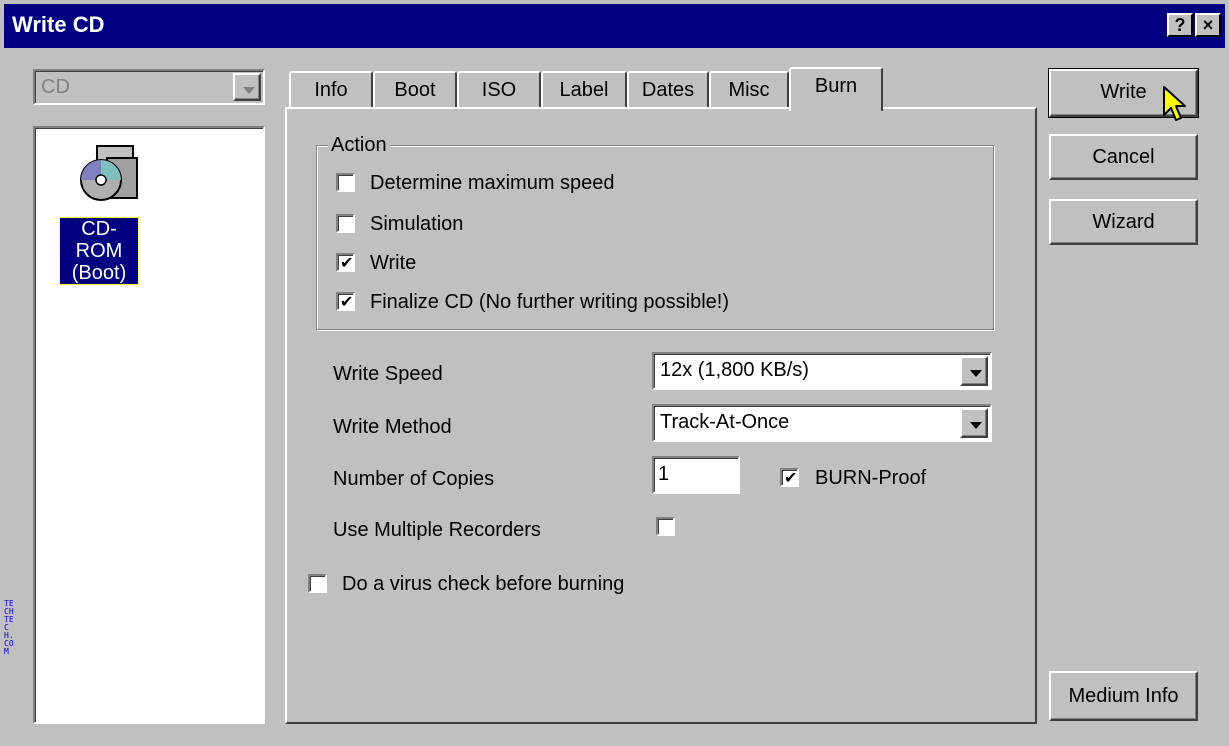 This screenshot has width=1229, height=746. What do you see at coordinates (58, 24) in the screenshot?
I see `window-title: Write CD` at bounding box center [58, 24].